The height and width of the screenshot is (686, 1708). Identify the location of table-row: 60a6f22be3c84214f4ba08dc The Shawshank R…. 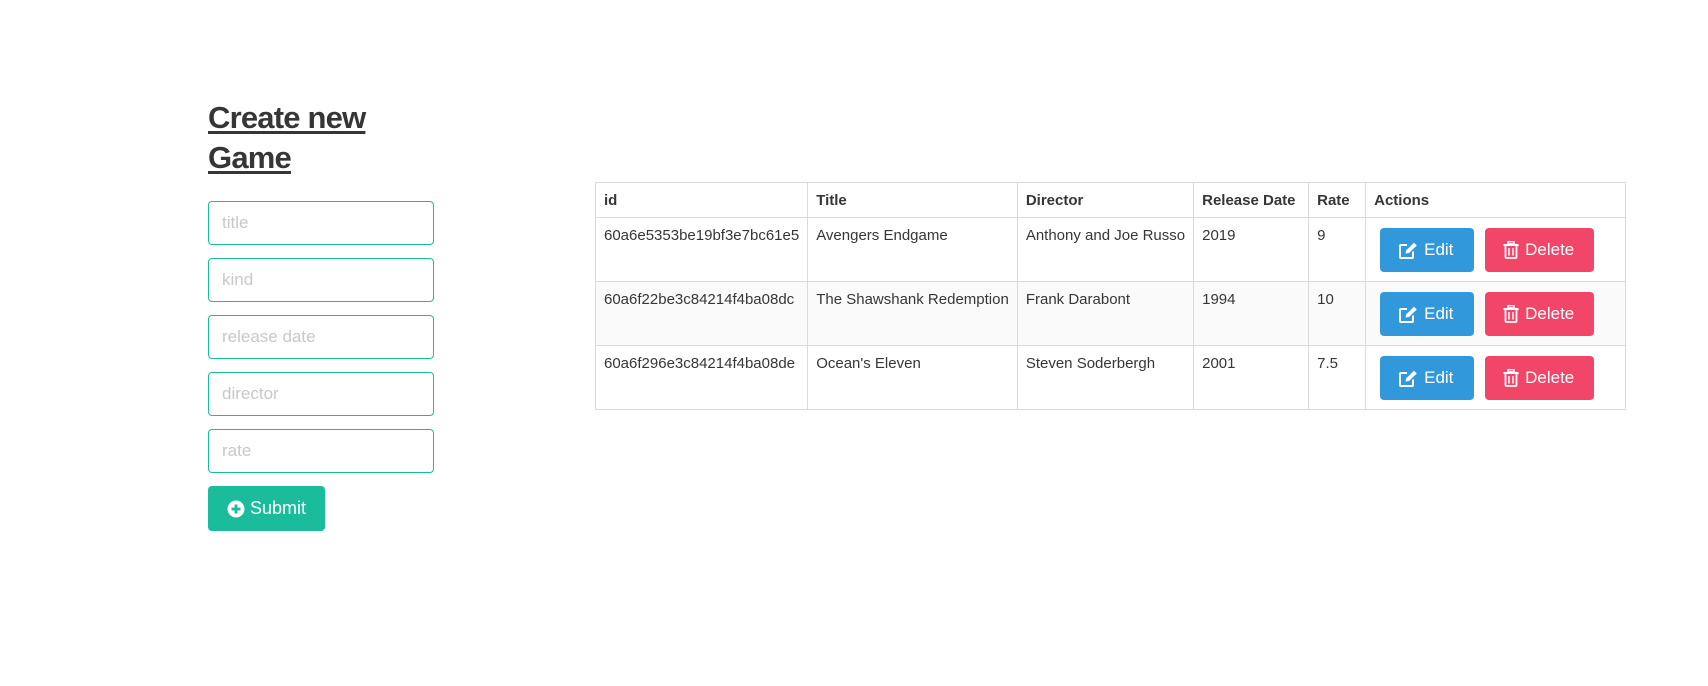
(1110, 313).